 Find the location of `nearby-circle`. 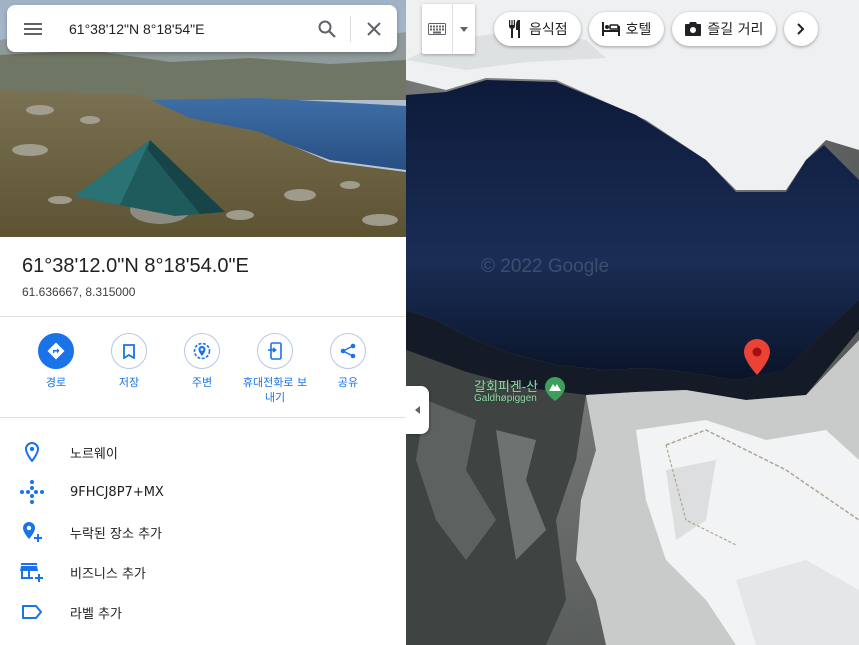

nearby-circle is located at coordinates (202, 351).